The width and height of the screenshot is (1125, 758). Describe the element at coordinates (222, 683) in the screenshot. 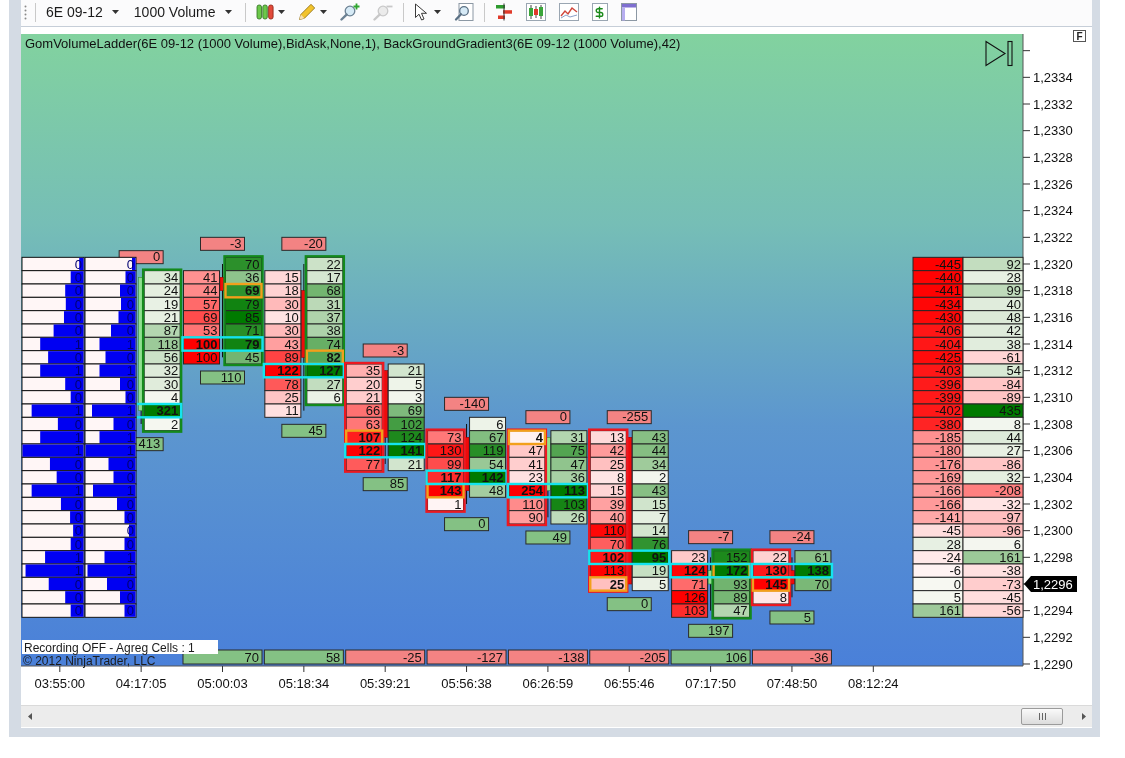

I see `time-label: 05:00:03` at that location.